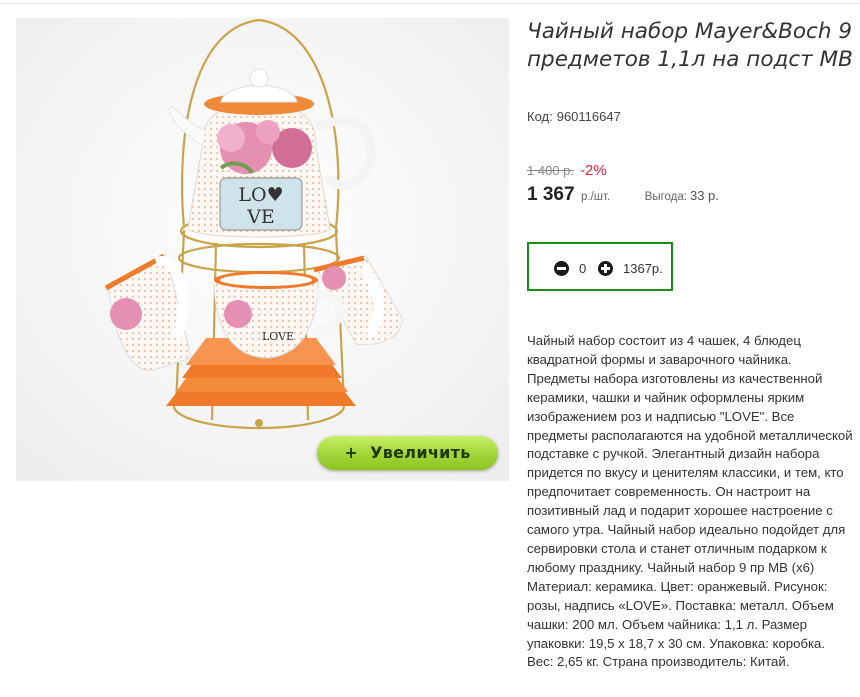  I want to click on quantity-box: 0 1367р., so click(600, 266).